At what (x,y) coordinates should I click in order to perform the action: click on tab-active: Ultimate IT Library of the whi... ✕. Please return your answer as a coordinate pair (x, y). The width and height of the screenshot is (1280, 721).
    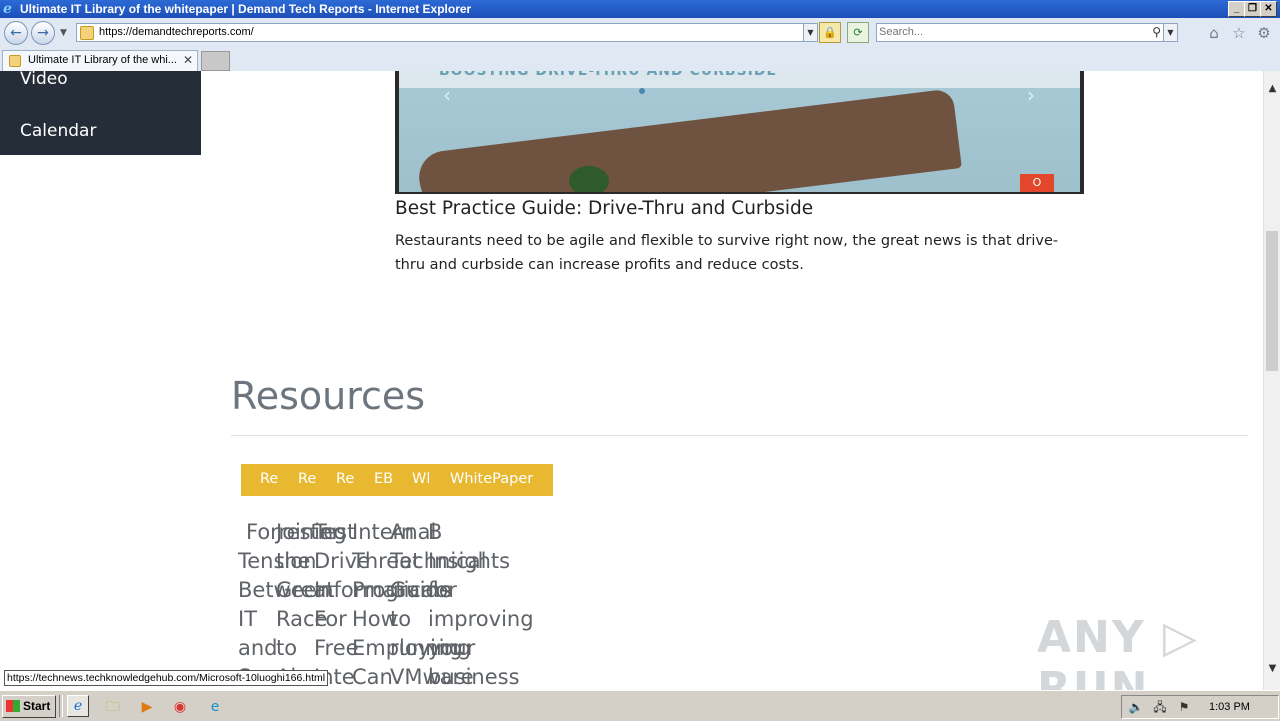
    Looking at the image, I should click on (100, 60).